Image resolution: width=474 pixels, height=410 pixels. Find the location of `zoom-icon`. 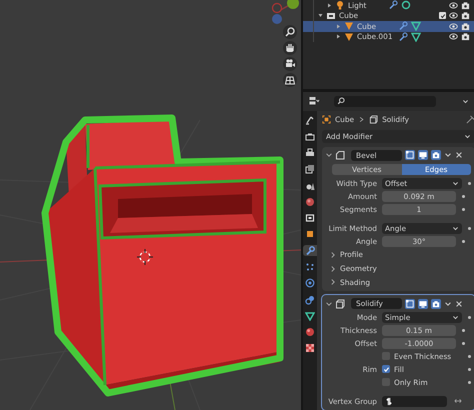

zoom-icon is located at coordinates (290, 32).